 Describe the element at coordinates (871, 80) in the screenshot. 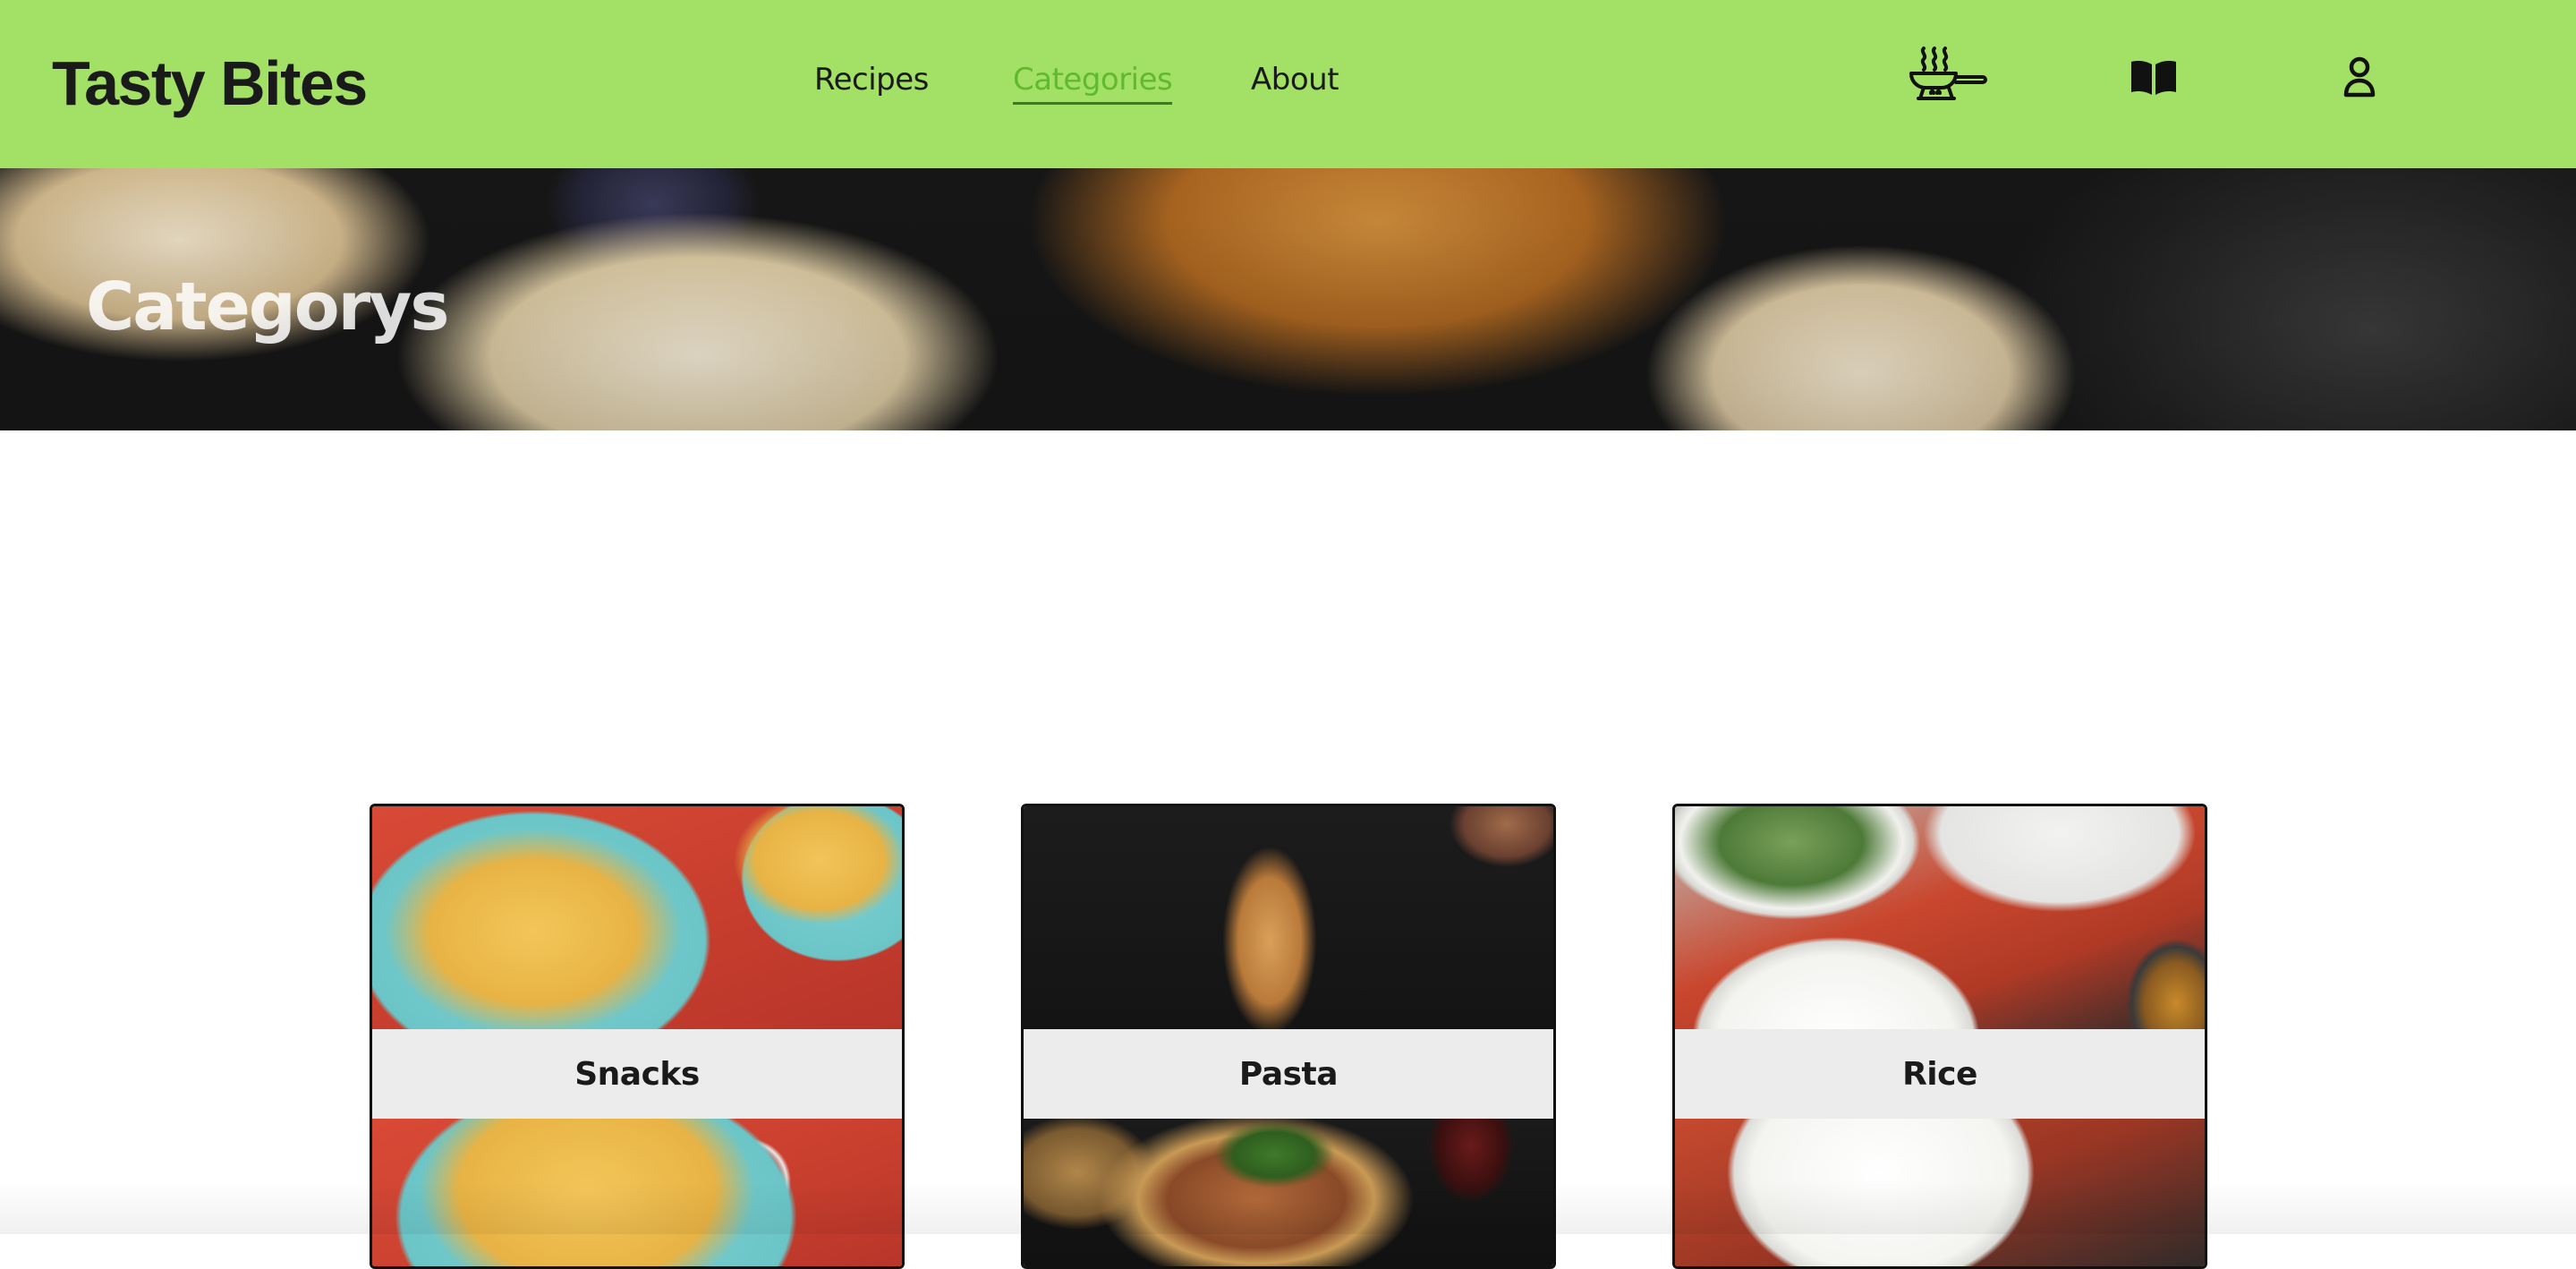

I see `nav-link-recipes: Recipes` at that location.